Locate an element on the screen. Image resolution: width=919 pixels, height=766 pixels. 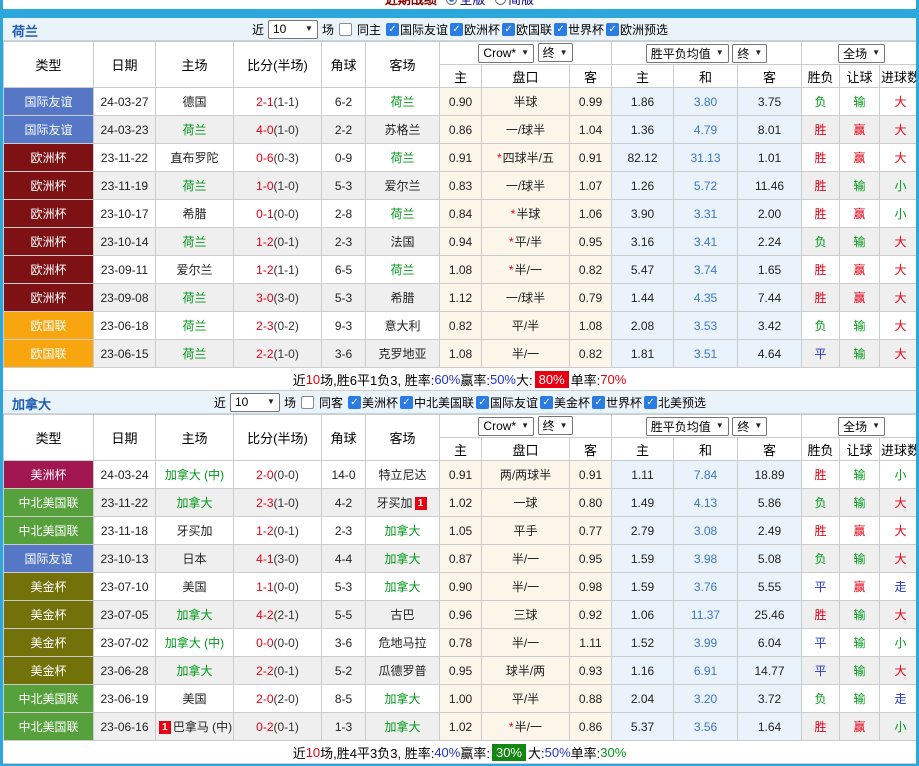
summary-part: 赢率: is located at coordinates (475, 380).